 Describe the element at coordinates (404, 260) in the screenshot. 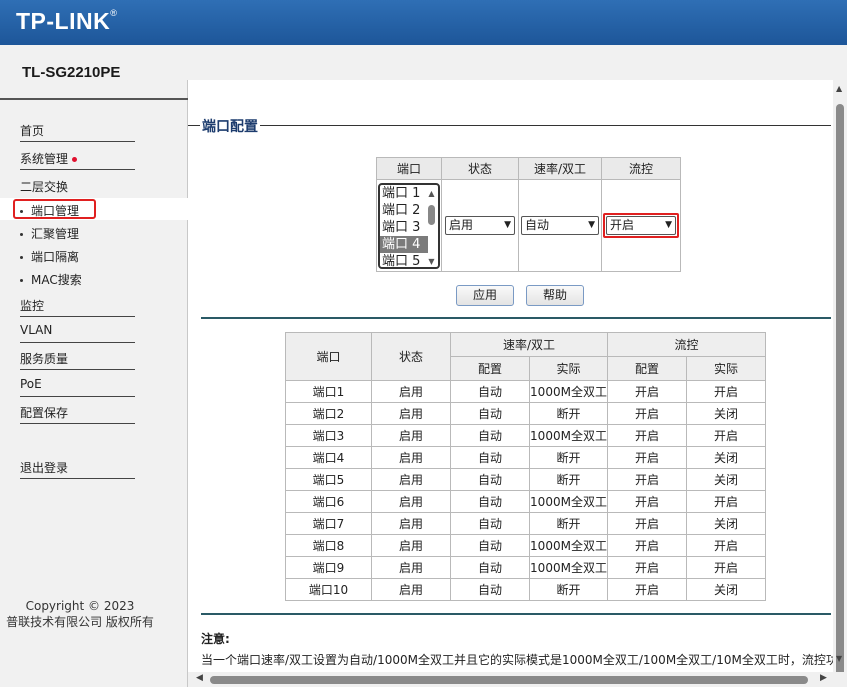

I see `port-option: 端口 5` at that location.